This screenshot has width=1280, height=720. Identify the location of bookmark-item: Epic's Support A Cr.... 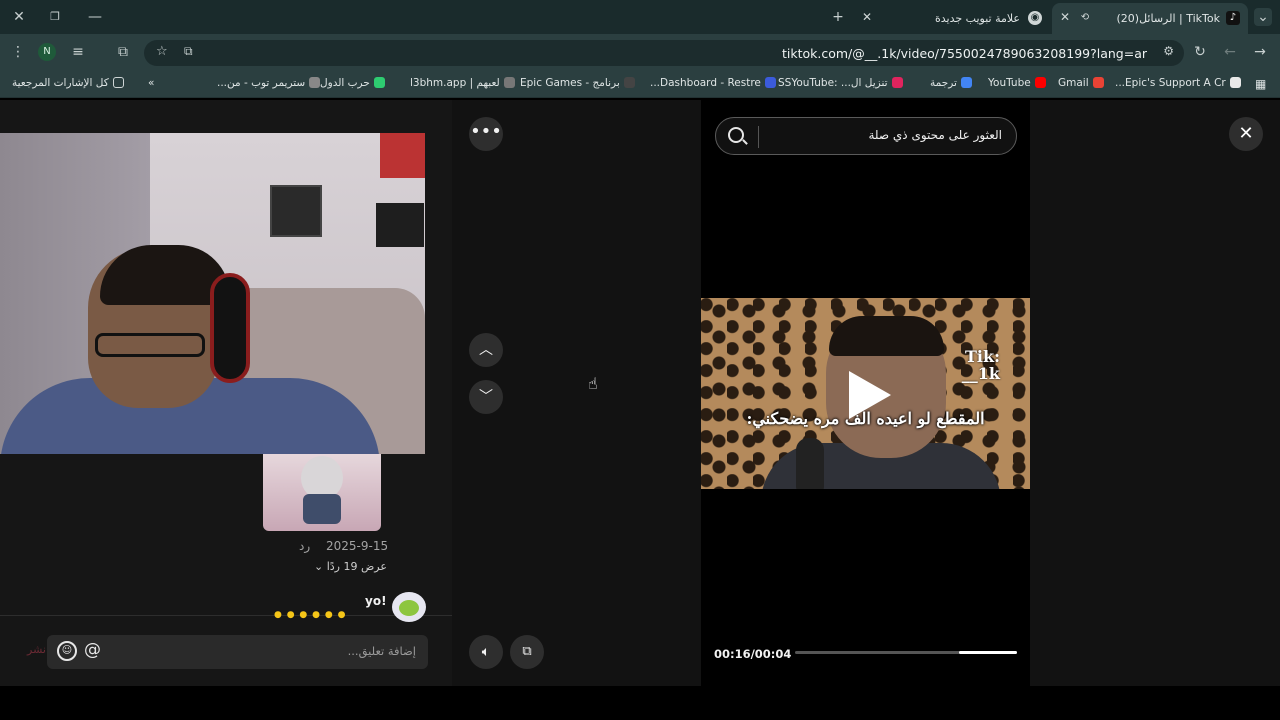
(1178, 83).